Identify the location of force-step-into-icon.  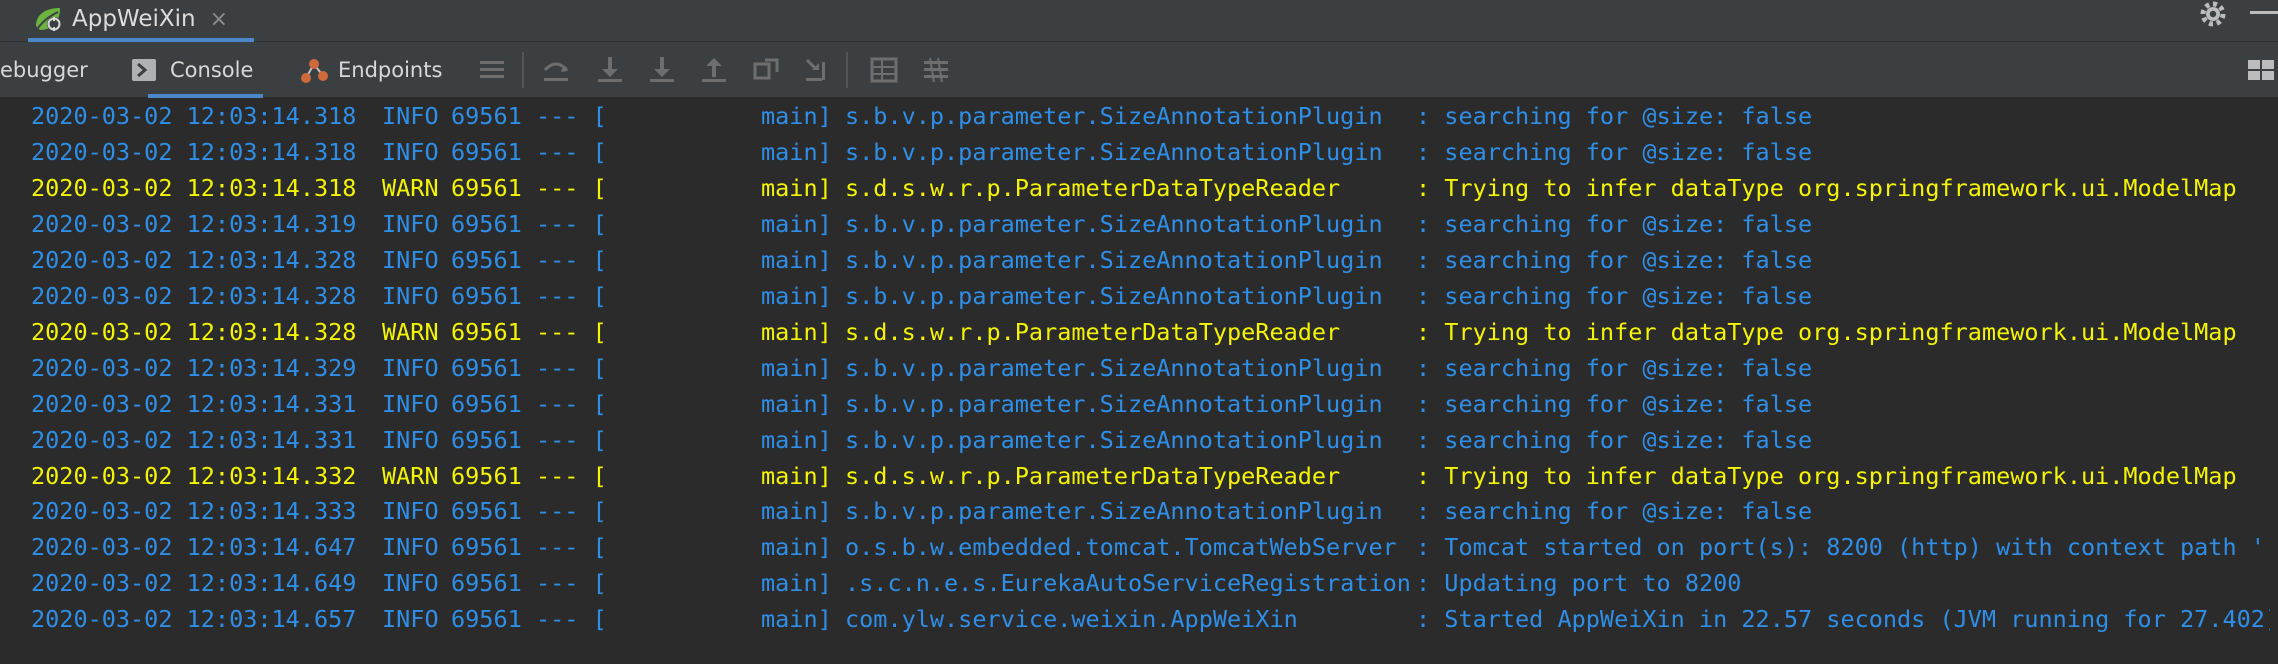
(662, 70).